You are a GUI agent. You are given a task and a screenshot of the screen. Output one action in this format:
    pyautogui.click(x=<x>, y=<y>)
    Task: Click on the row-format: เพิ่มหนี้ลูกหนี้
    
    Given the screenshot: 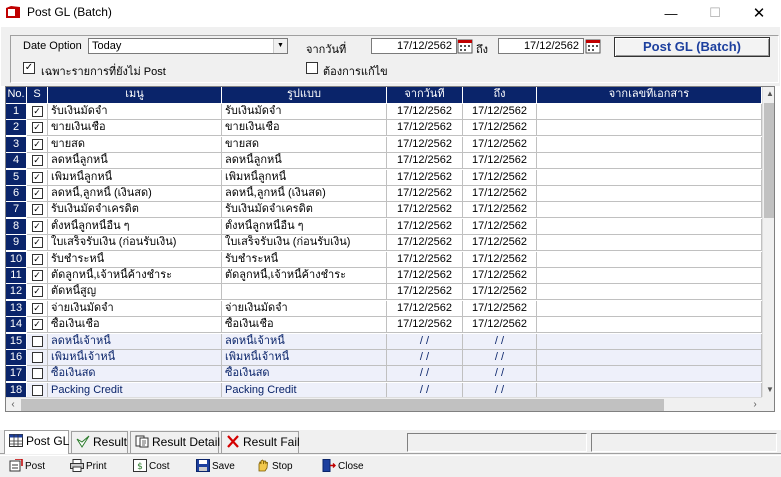 What is the action you would take?
    pyautogui.click(x=304, y=177)
    